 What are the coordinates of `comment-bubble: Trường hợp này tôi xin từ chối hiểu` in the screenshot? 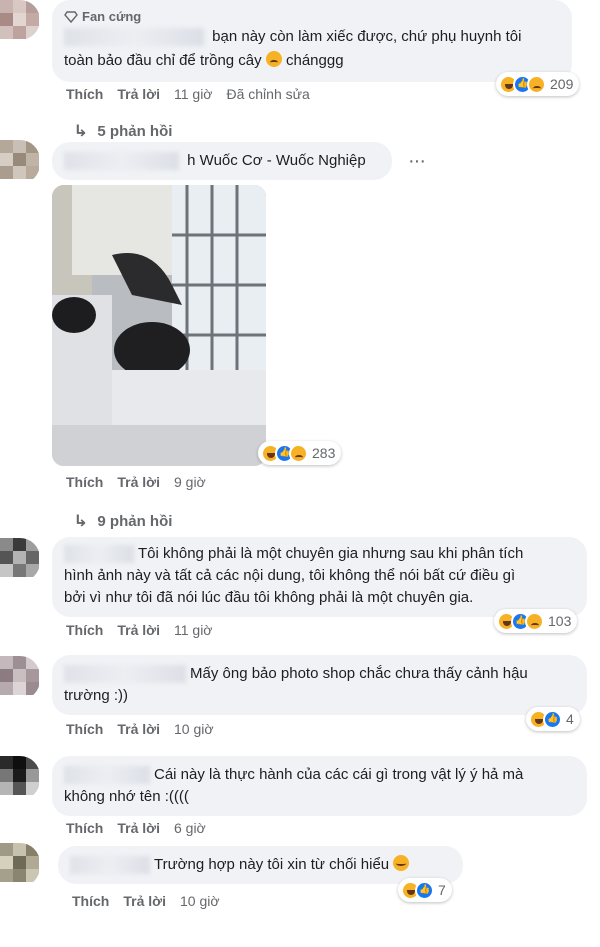 It's located at (260, 865).